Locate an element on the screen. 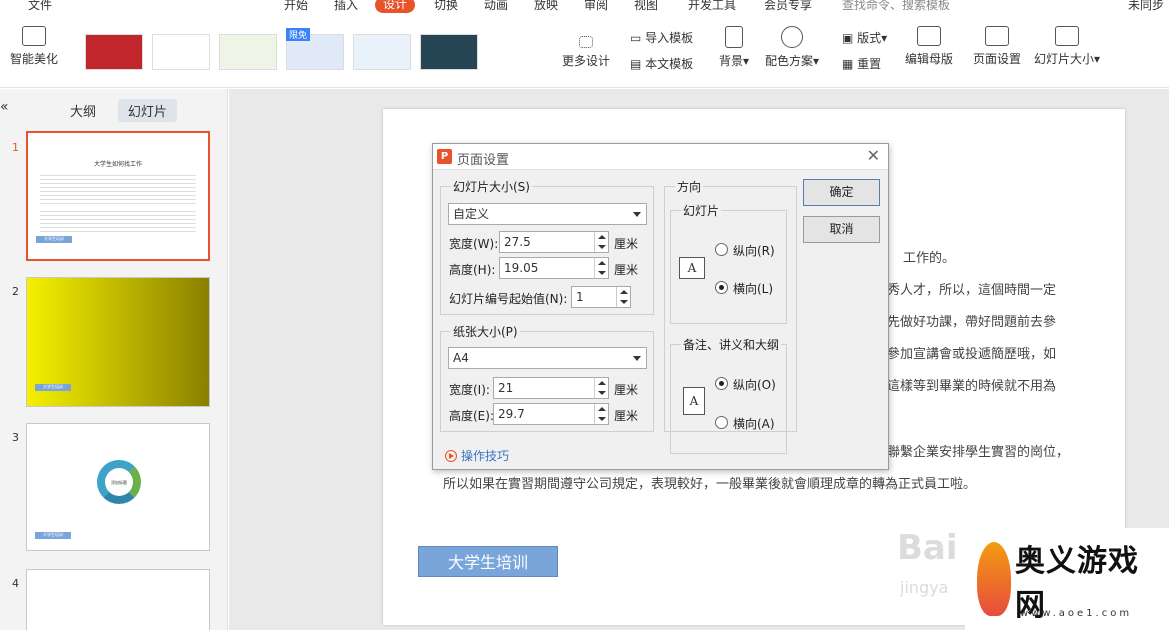  thumb-title: 大学生如何找工作 is located at coordinates (117, 164).